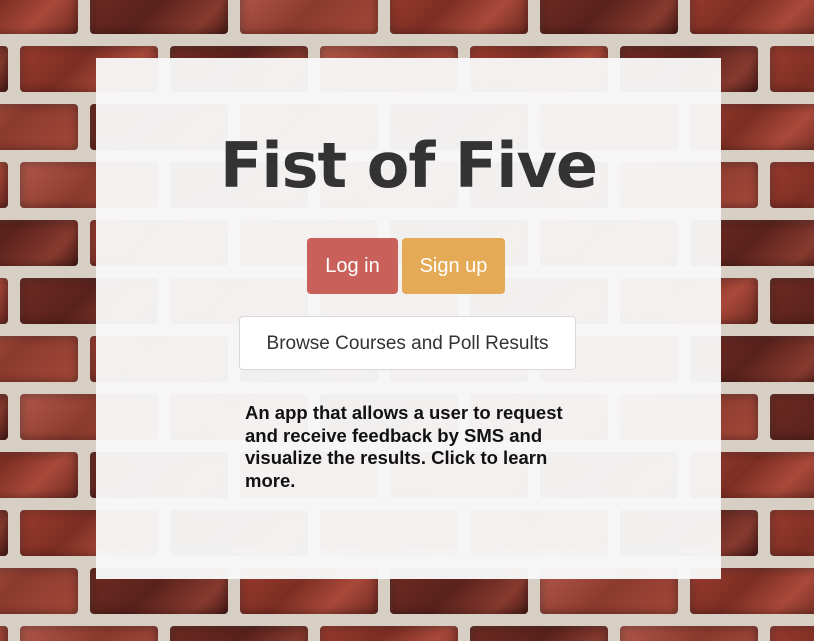 This screenshot has height=641, width=814. Describe the element at coordinates (407, 343) in the screenshot. I see `browse-courses-button: Browse Courses and Poll Results` at that location.